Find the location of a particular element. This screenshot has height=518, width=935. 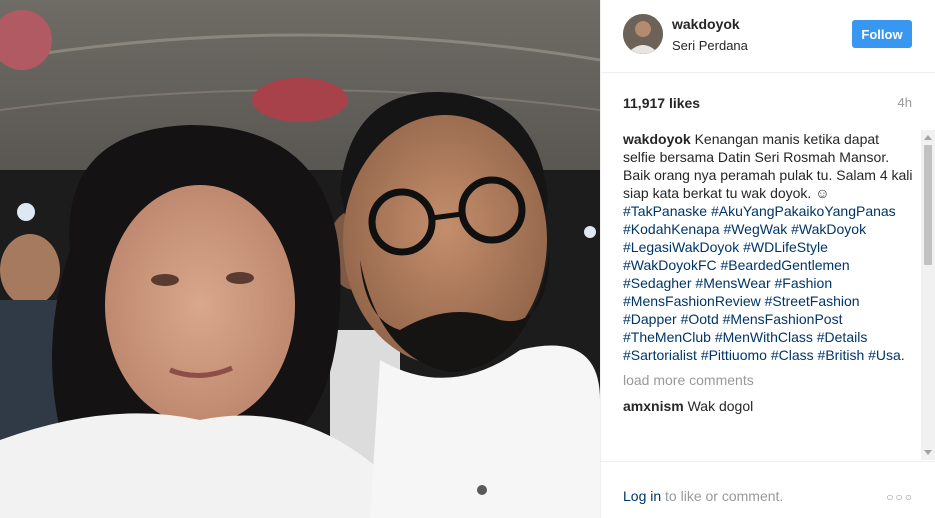

hashtag-link: #Dapper is located at coordinates (650, 319).